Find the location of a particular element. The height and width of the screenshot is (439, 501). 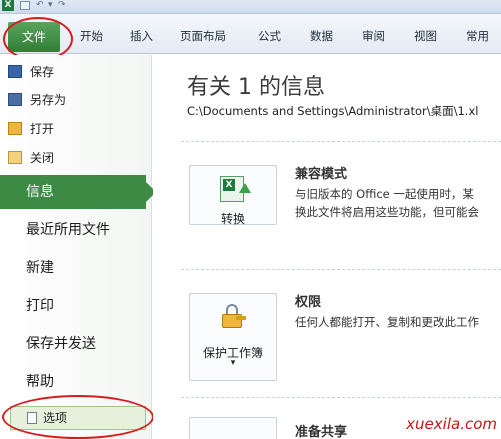

permissions-desc: 任何人都能打开、复制和更改此工作 is located at coordinates (387, 322).